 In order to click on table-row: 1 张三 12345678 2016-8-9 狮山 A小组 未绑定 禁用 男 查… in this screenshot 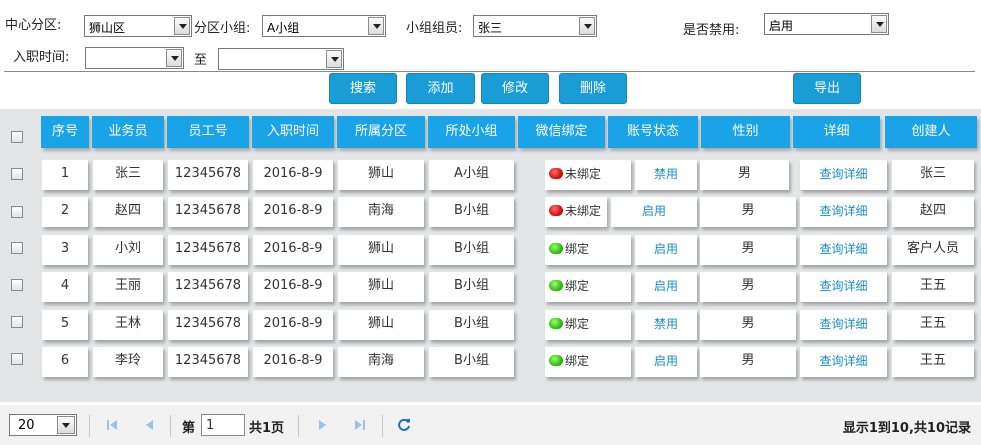, I will do `click(490, 174)`.